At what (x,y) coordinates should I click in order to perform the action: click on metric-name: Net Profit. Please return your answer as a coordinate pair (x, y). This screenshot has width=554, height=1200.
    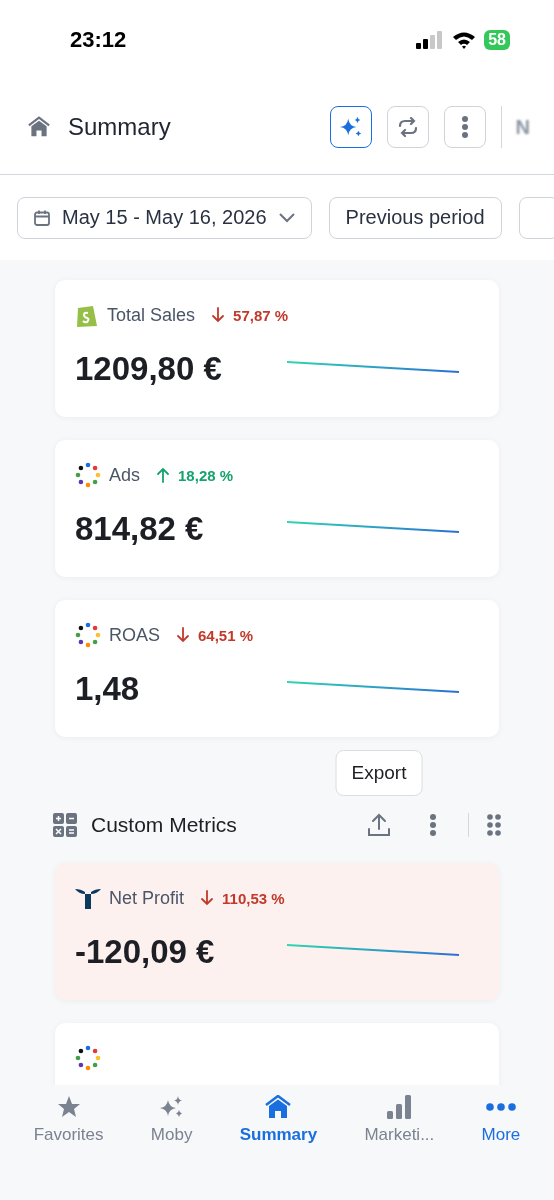
    Looking at the image, I should click on (147, 898).